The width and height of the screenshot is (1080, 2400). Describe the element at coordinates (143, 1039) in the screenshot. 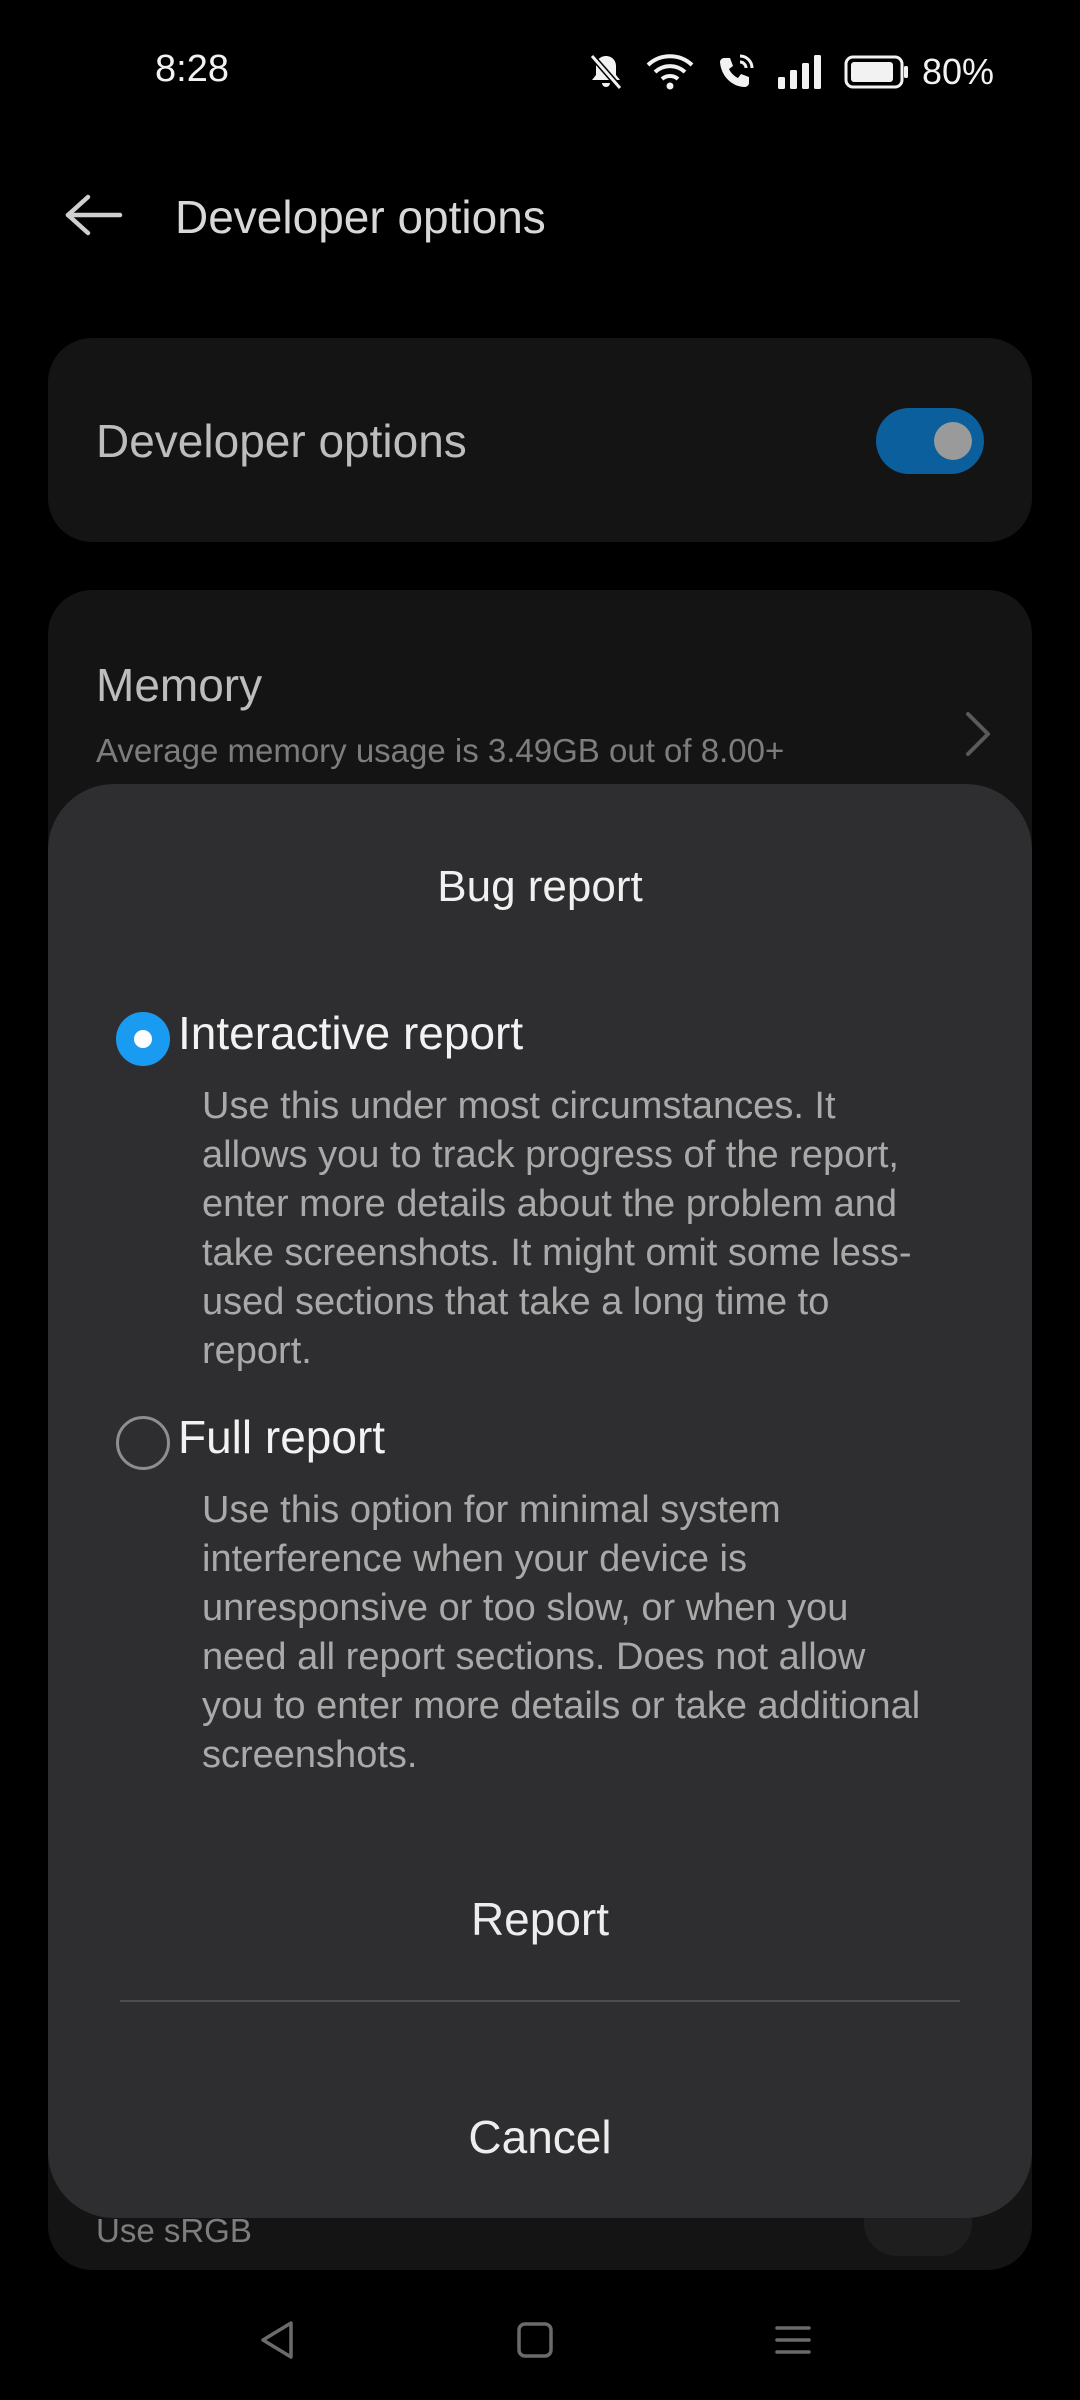

I see `radio-selected-icon` at that location.